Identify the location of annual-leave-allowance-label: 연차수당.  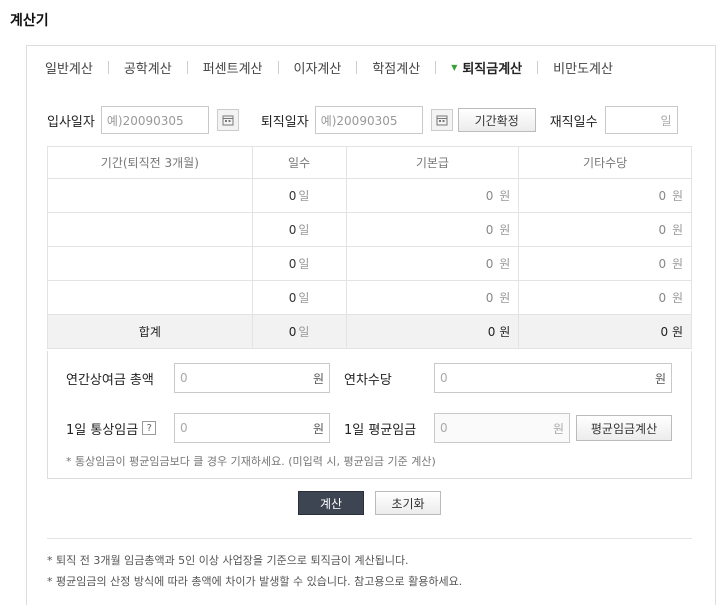
(368, 380).